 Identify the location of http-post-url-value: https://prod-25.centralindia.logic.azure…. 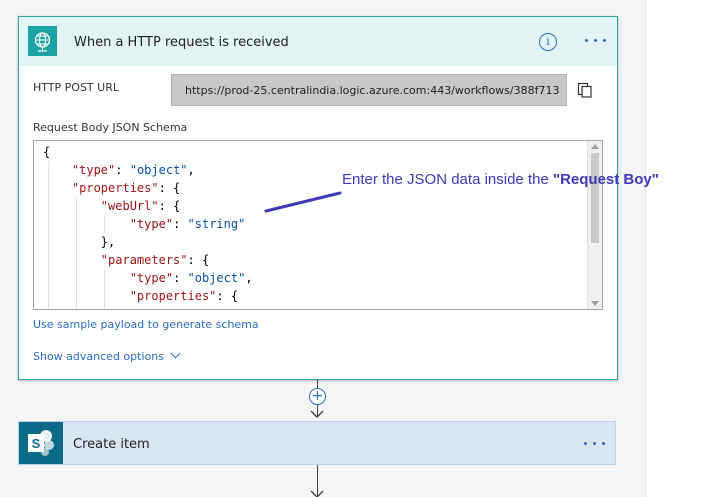
(372, 90).